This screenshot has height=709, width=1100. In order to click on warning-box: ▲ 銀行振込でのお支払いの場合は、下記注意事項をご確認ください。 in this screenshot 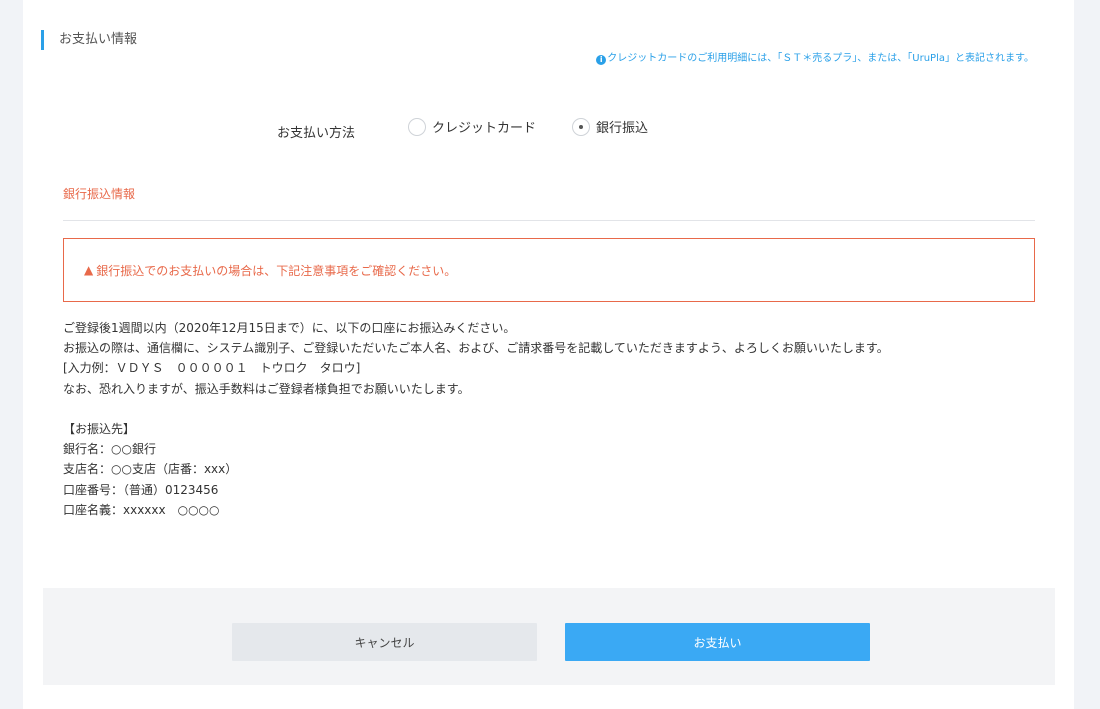, I will do `click(549, 270)`.